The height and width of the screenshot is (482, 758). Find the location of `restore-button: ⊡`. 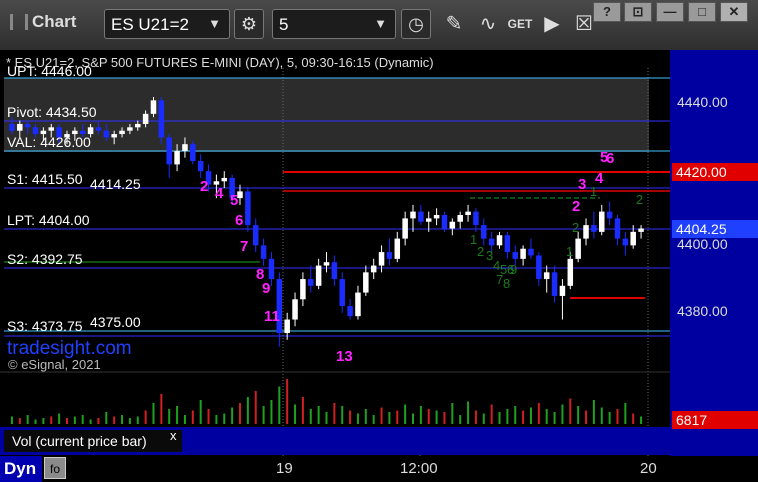

restore-button: ⊡ is located at coordinates (638, 12).